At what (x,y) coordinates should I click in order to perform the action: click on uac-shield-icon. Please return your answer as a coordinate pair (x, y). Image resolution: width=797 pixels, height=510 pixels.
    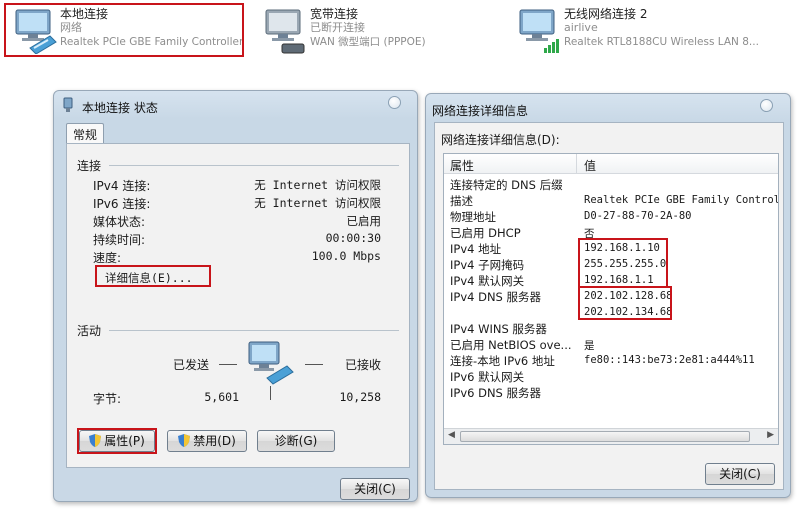
    Looking at the image, I should click on (95, 440).